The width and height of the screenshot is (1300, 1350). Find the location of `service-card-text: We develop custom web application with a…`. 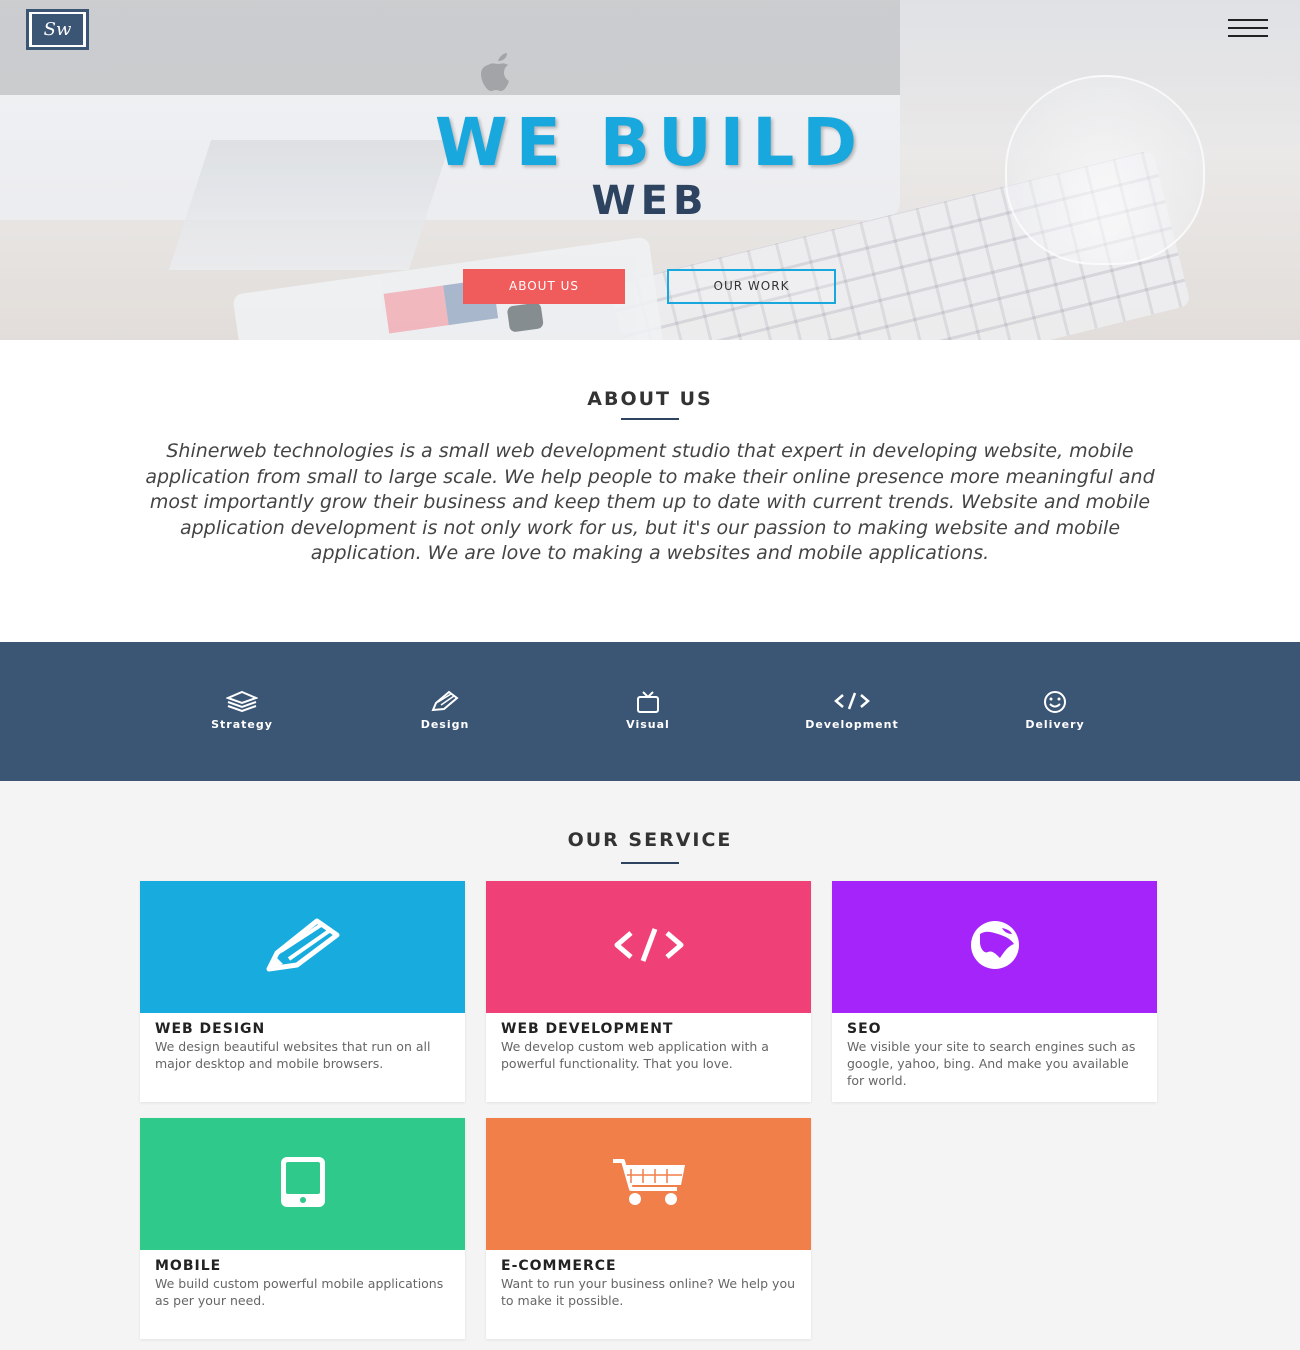

service-card-text: We develop custom web application with a… is located at coordinates (635, 1055).